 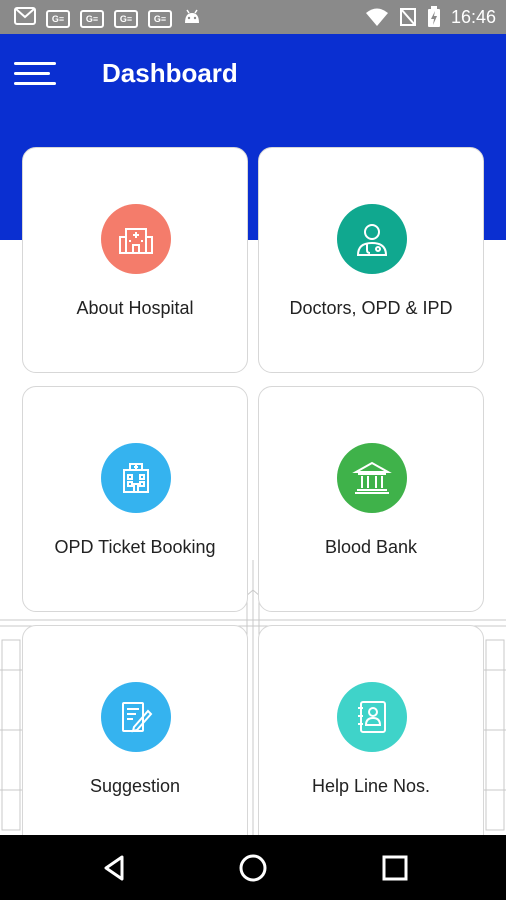 I want to click on card-help-line-nos: Help Line Nos., so click(x=371, y=738).